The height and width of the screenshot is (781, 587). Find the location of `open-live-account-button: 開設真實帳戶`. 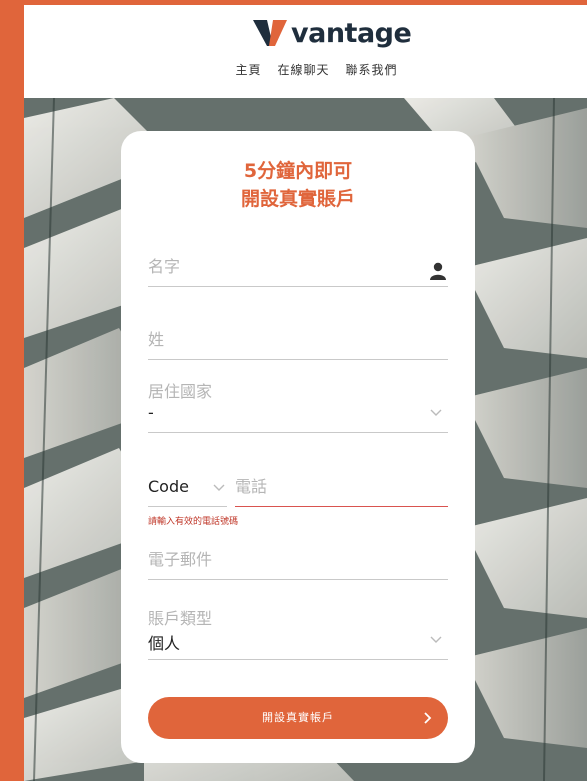

open-live-account-button: 開設真實帳戶 is located at coordinates (298, 718).